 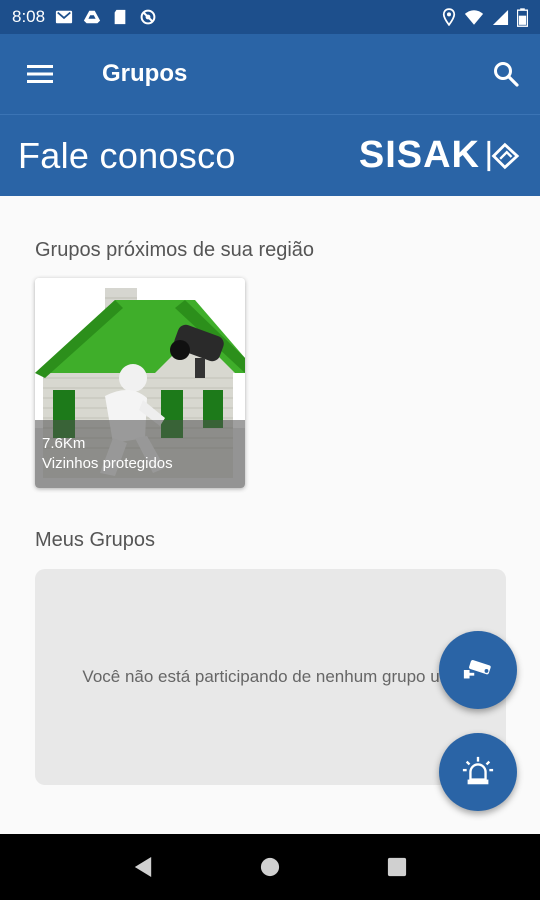 I want to click on alarm-fab-button, so click(x=478, y=772).